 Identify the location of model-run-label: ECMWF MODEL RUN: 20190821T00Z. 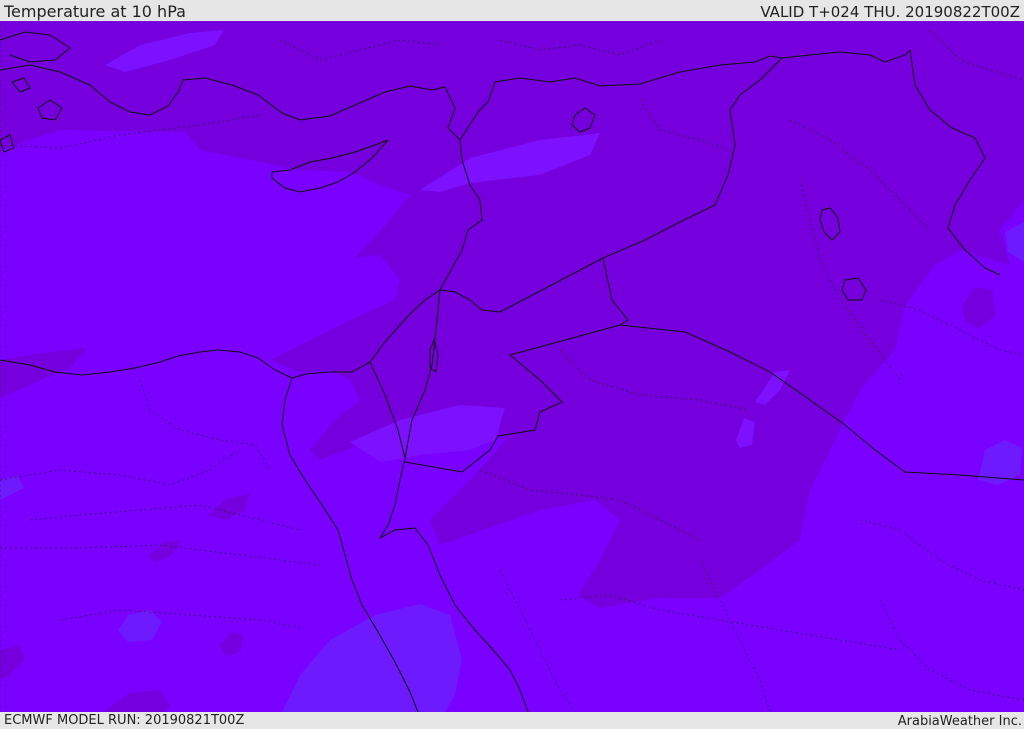
(124, 720).